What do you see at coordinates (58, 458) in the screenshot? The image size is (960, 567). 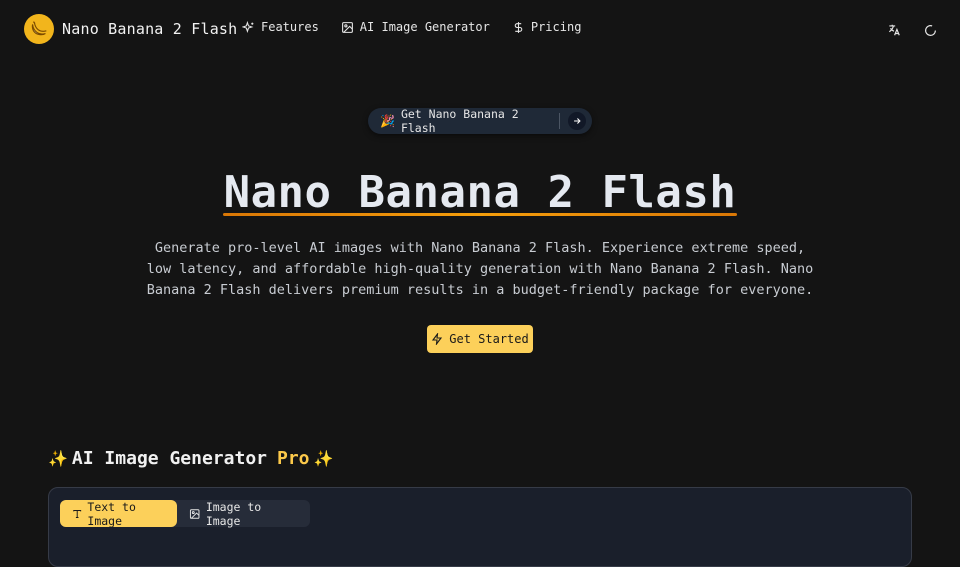 I see `sparkle-emoji-left: ✨` at bounding box center [58, 458].